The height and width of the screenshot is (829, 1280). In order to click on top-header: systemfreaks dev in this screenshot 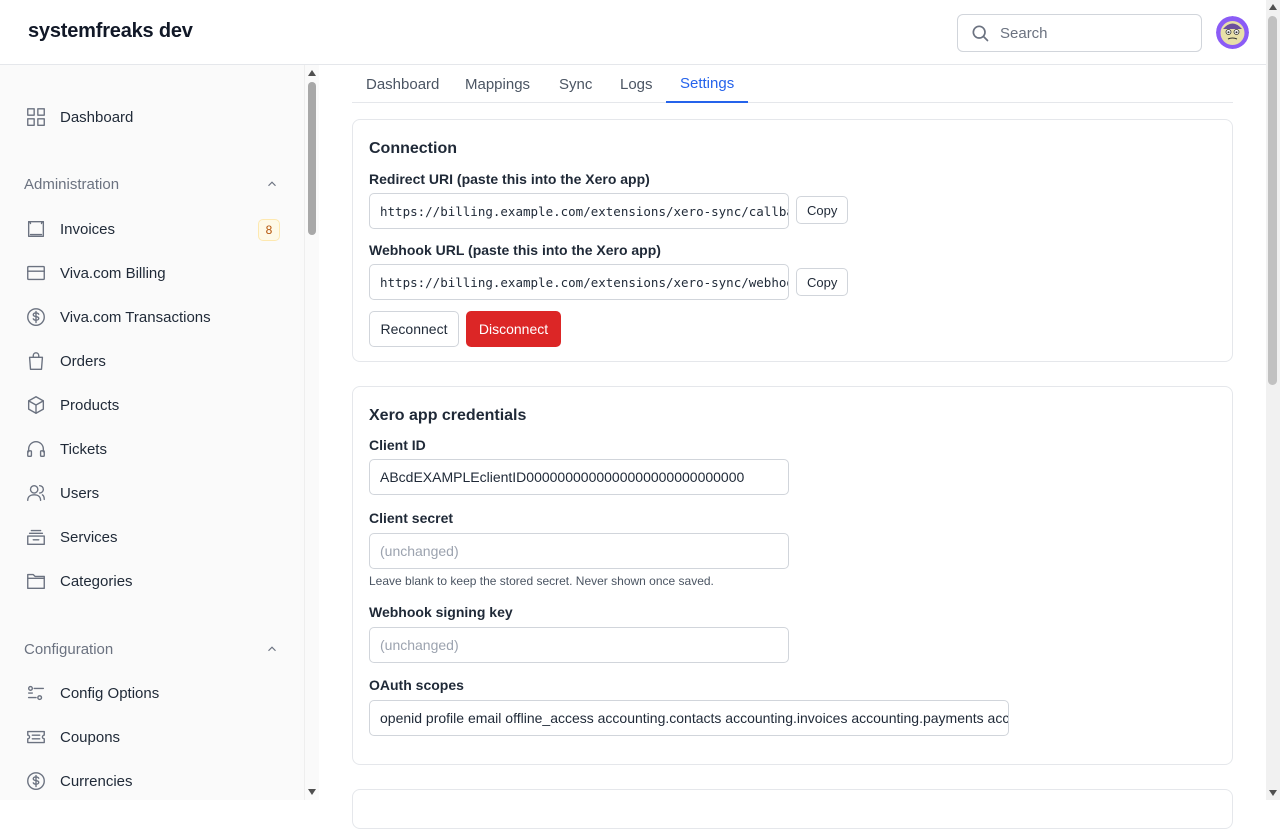, I will do `click(633, 32)`.